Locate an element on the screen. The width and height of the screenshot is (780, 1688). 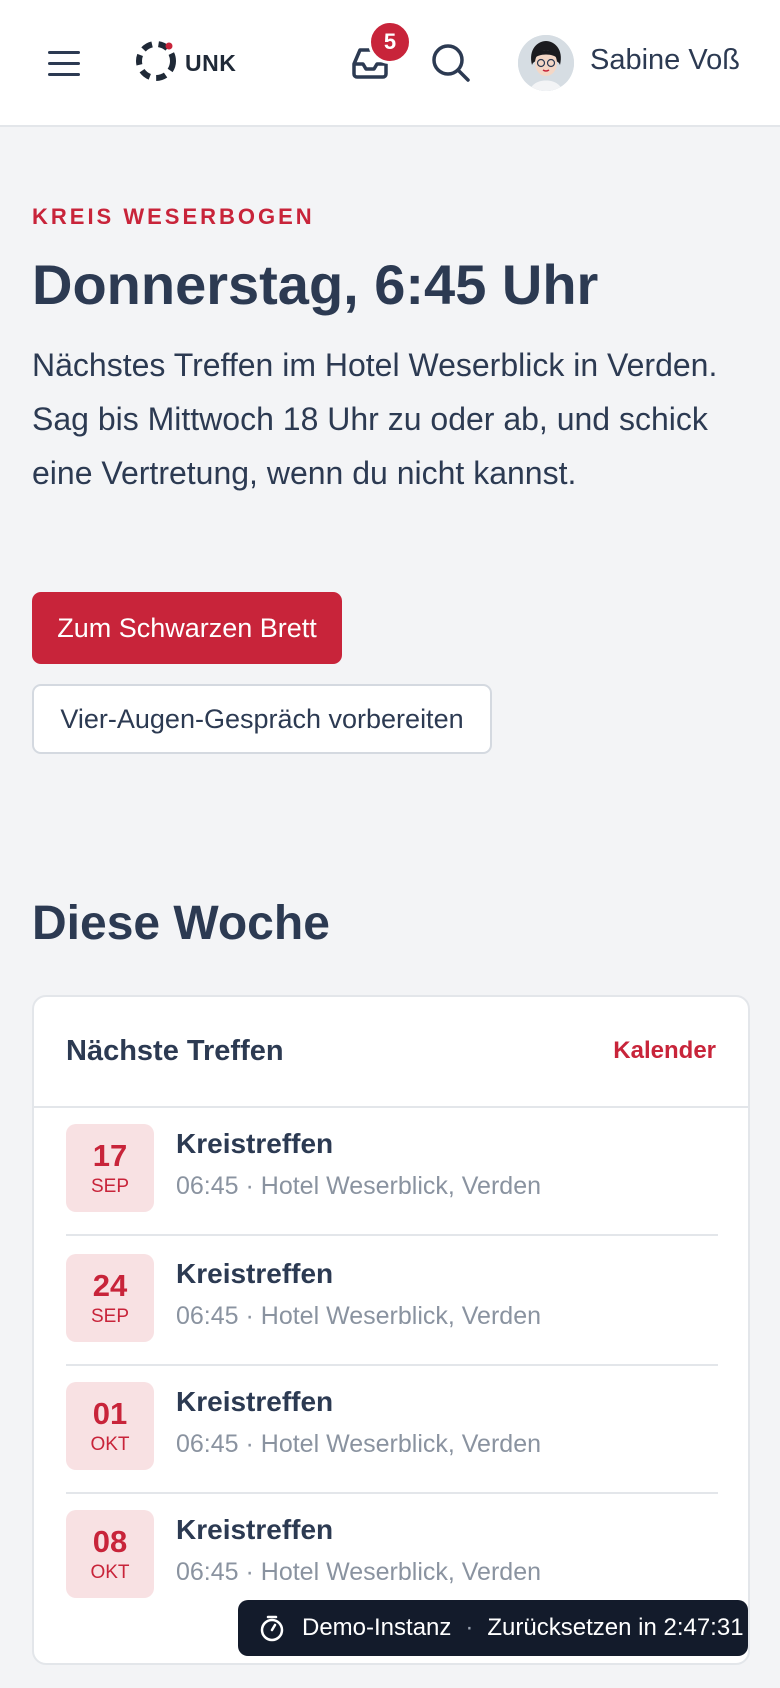
search-icon is located at coordinates (451, 63).